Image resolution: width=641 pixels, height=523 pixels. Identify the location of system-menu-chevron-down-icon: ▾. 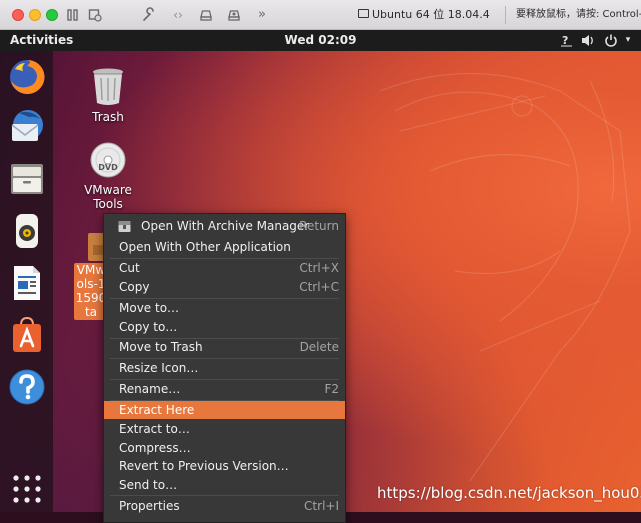
(628, 40).